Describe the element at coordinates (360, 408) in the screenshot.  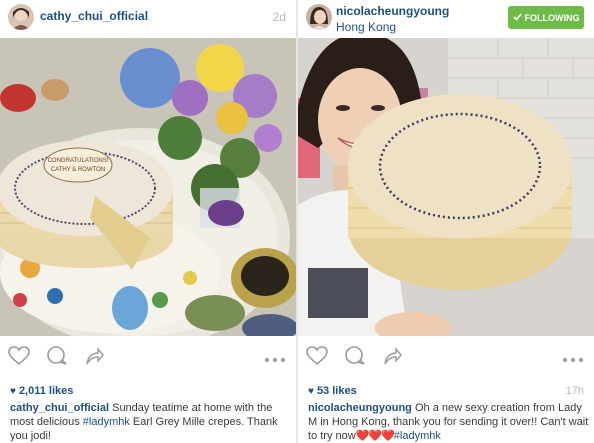
I see `caption-username: nicolacheungyoung` at that location.